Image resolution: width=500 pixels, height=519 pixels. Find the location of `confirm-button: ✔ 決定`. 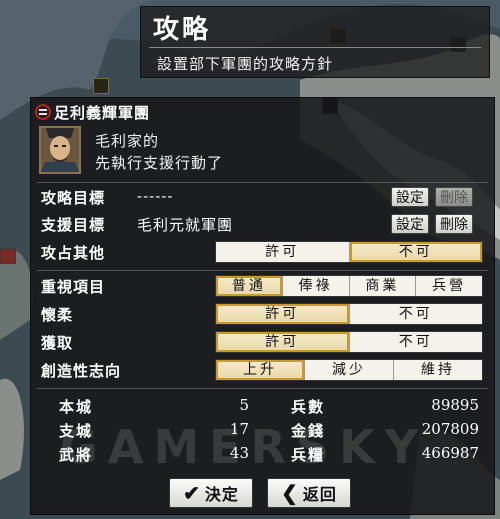

confirm-button: ✔ 決定 is located at coordinates (211, 493).